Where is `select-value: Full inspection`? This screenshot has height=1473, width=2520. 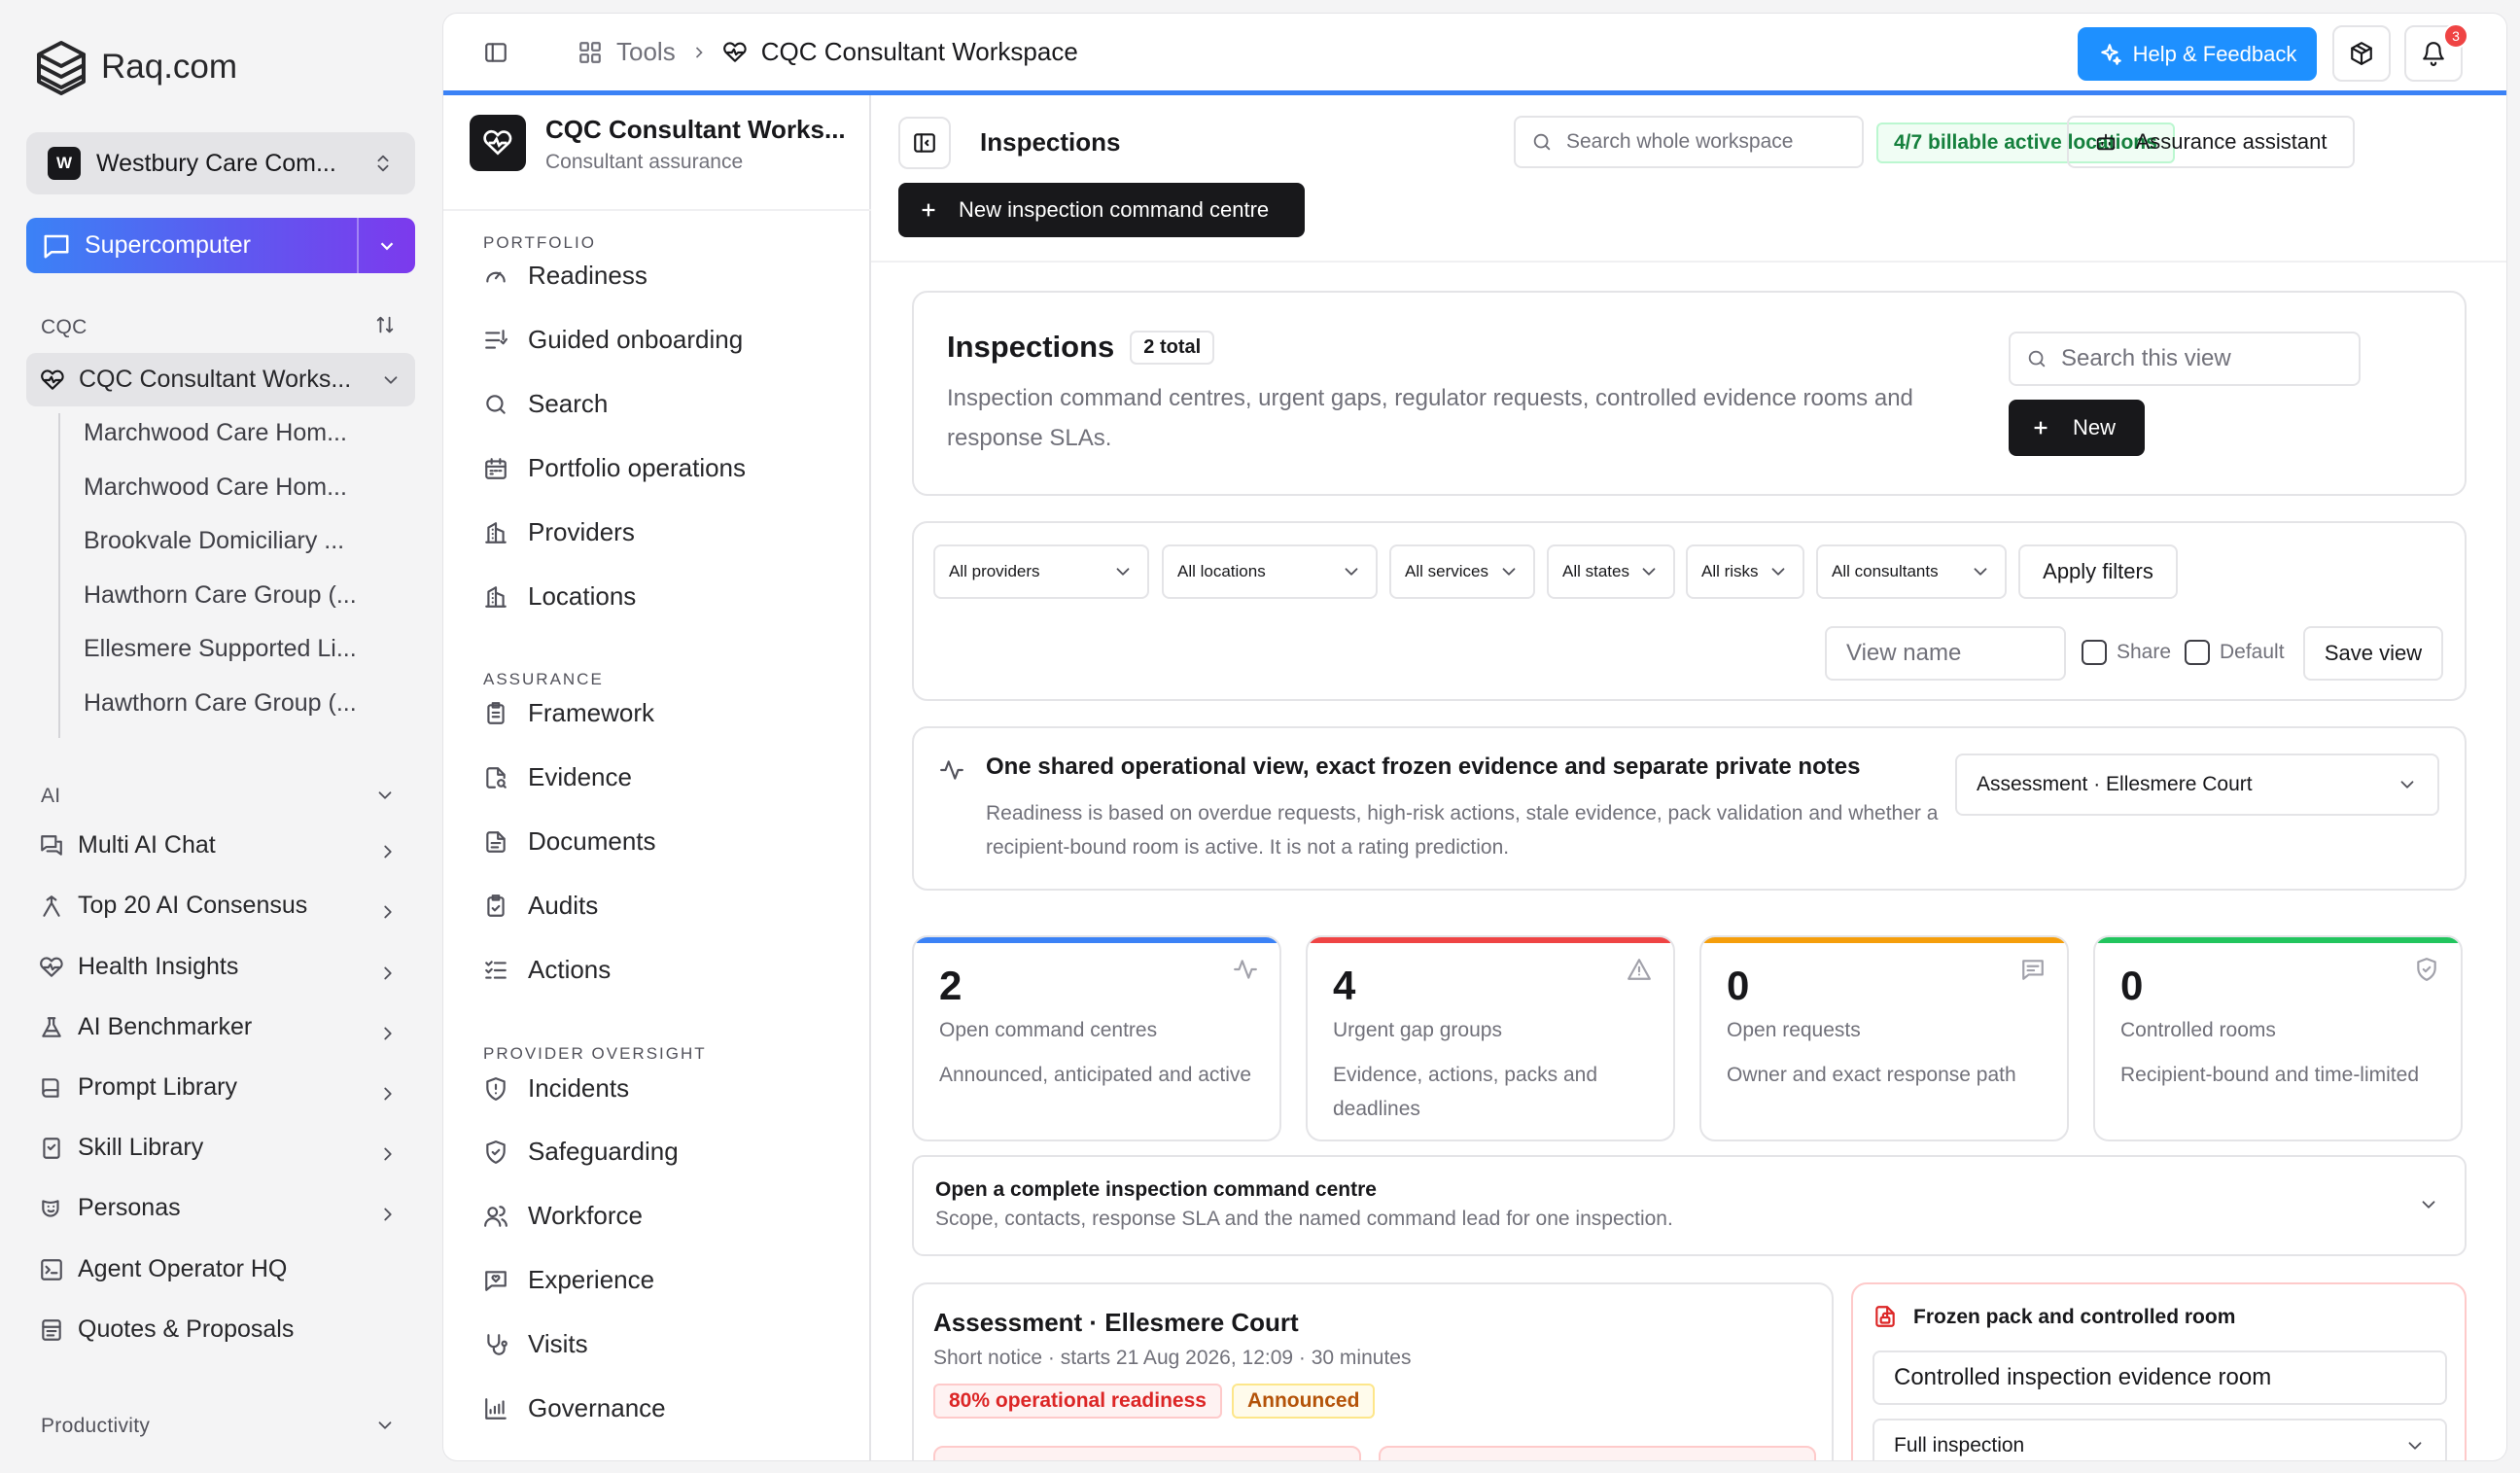 select-value: Full inspection is located at coordinates (1959, 1445).